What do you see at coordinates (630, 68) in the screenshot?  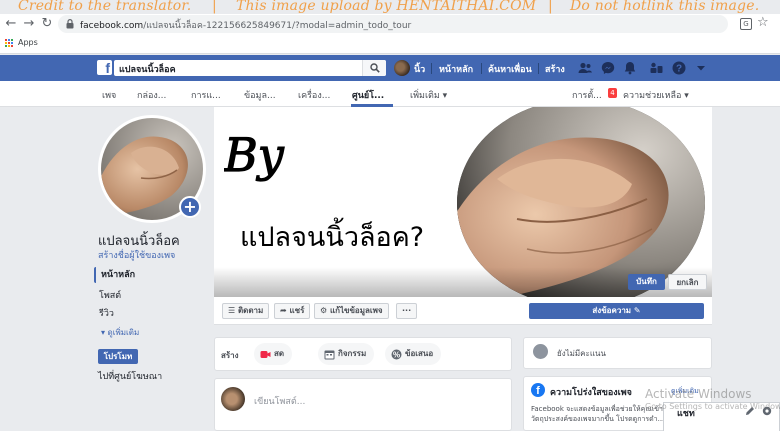 I see `notifications-bell-icon` at bounding box center [630, 68].